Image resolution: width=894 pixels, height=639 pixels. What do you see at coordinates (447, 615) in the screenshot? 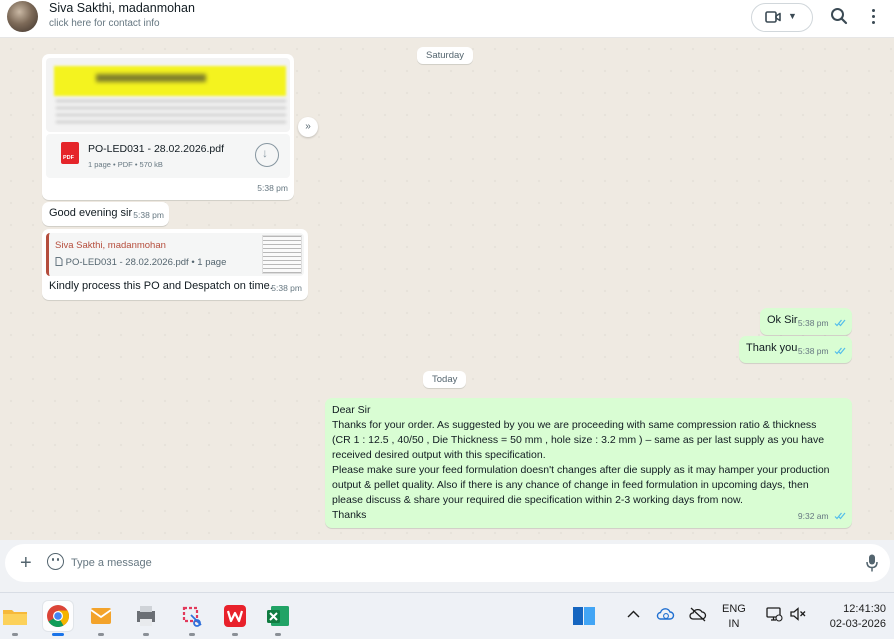
I see `taskbar: ENG IN 12:41:30 02-03-2026` at bounding box center [447, 615].